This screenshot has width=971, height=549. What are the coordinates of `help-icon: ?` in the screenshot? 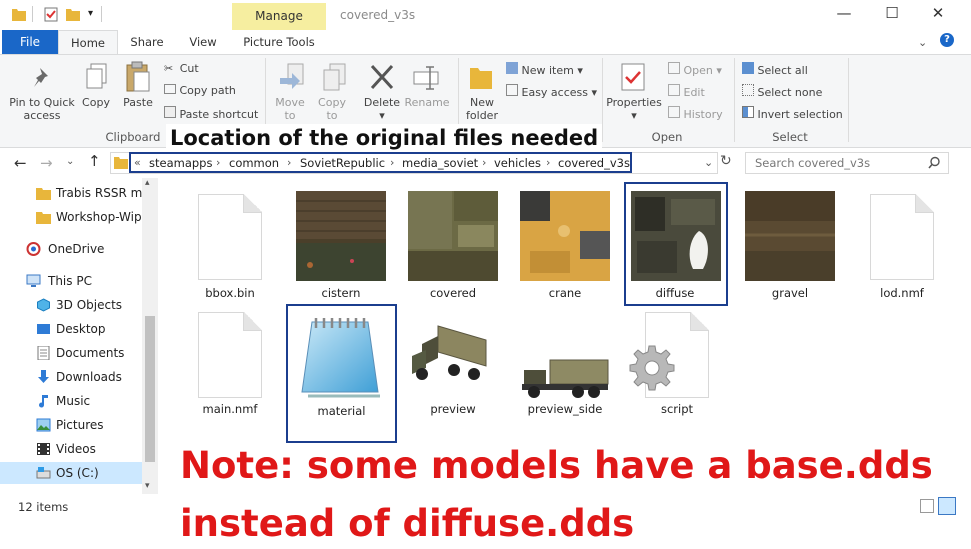 It's located at (947, 40).